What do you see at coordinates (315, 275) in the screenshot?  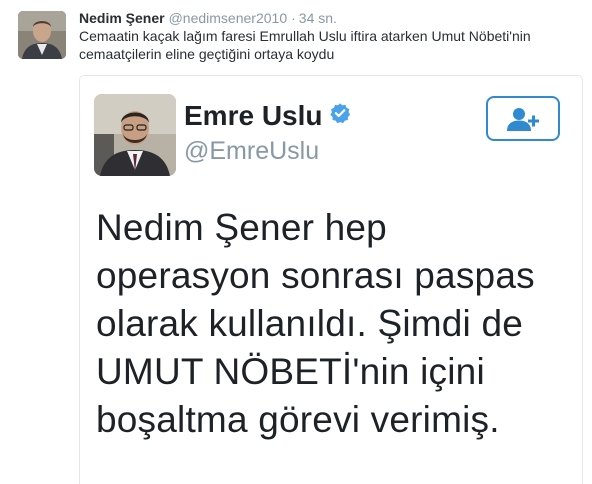 I see `embedded-text-line: operasyon sonrası paspas` at bounding box center [315, 275].